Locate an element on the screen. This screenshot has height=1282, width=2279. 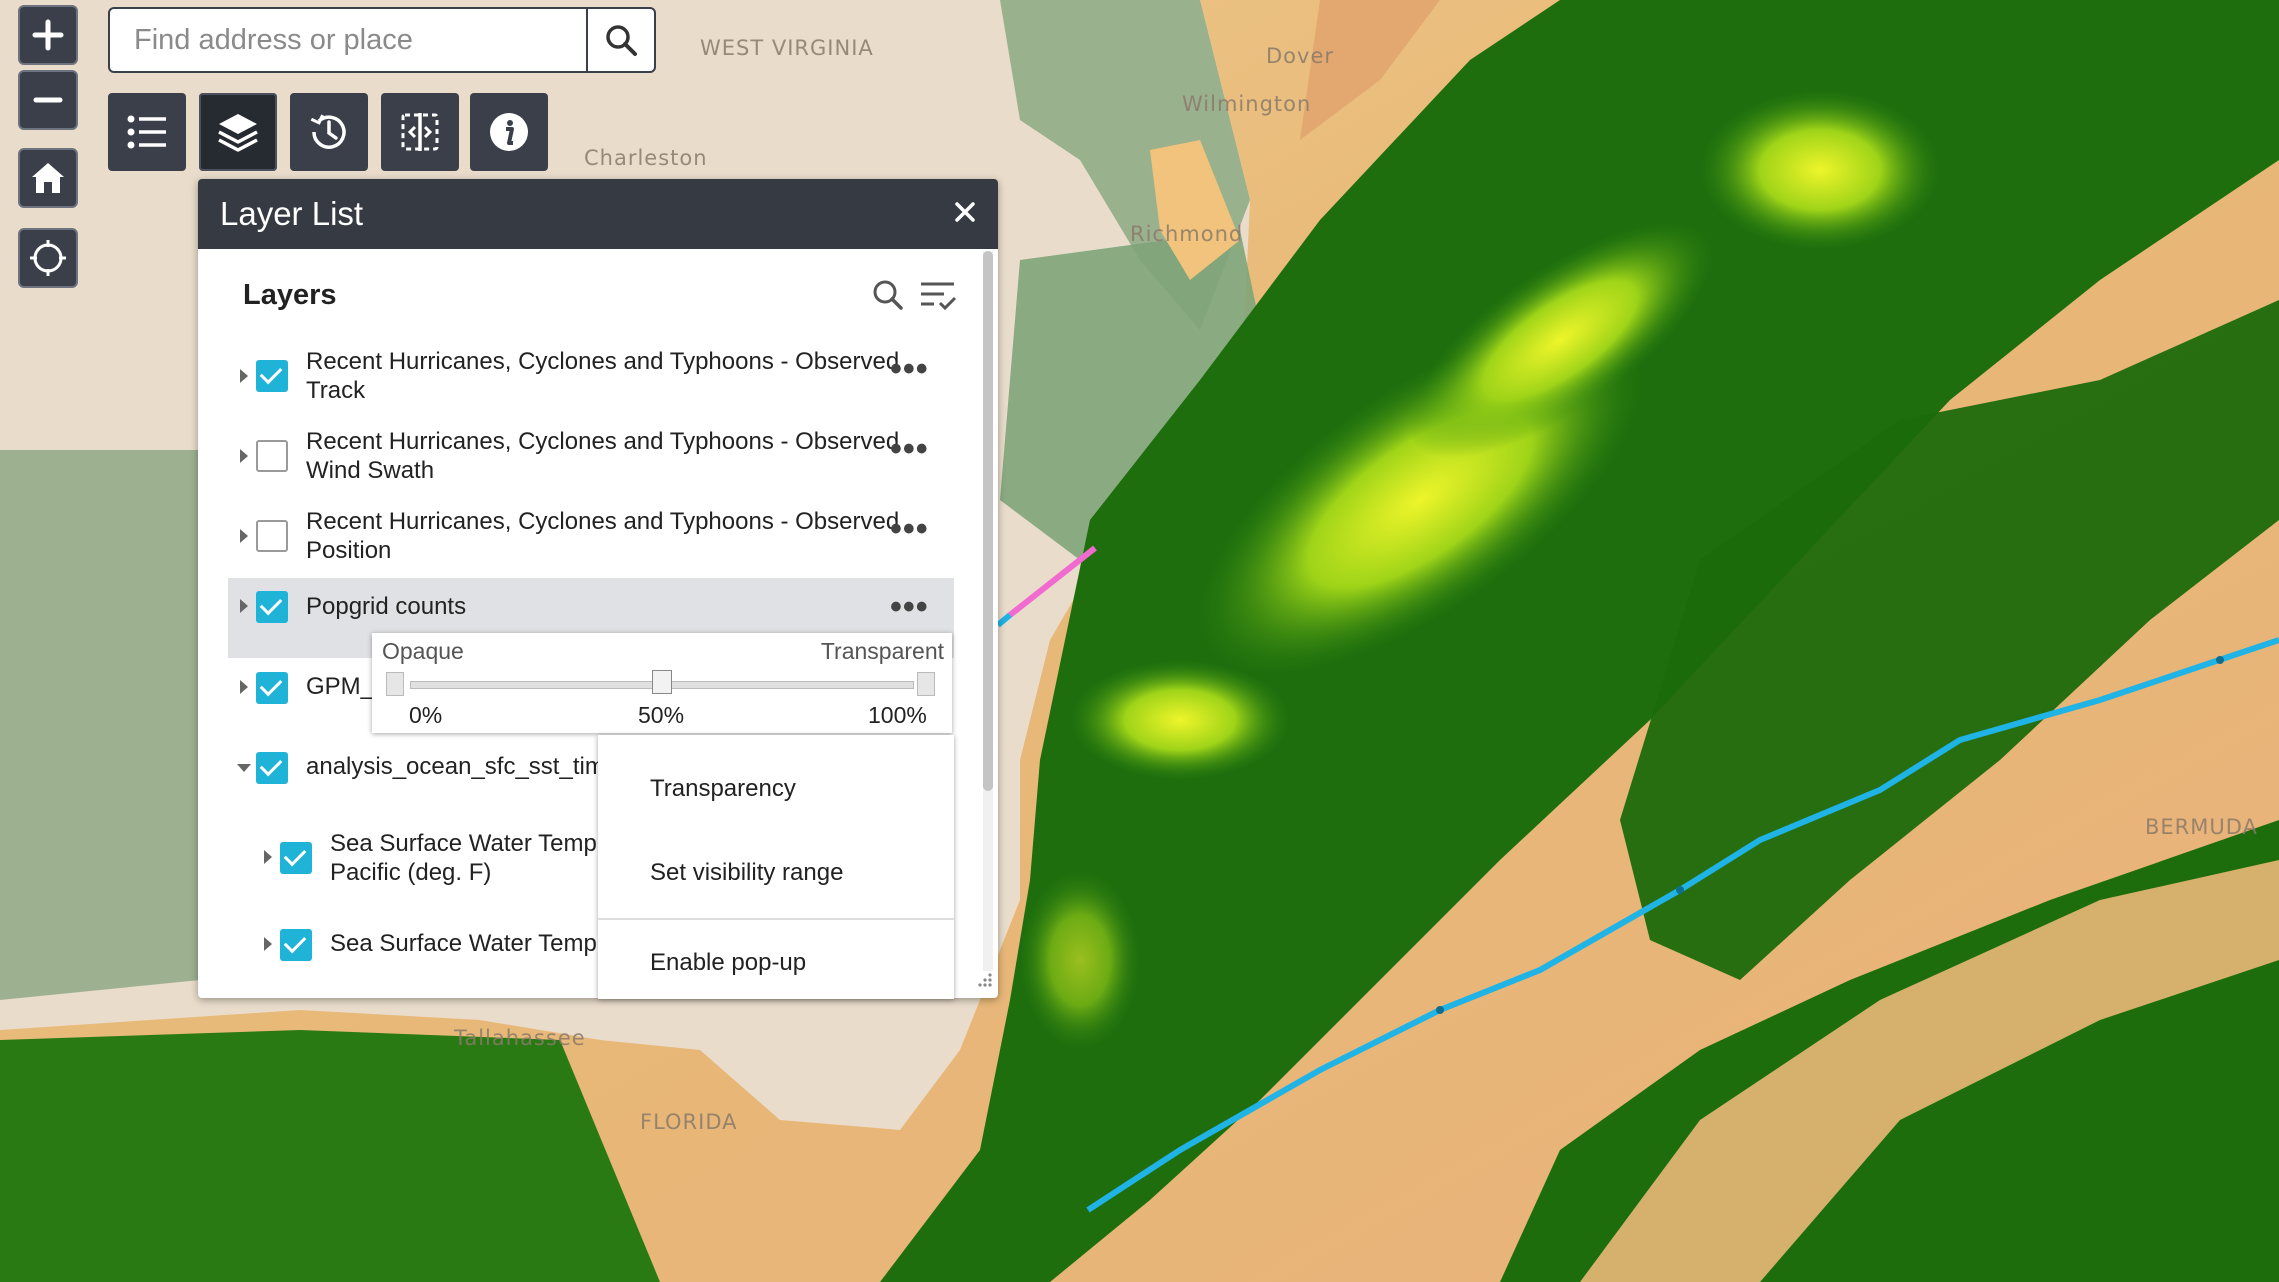
menu-item-transparency: Transparency is located at coordinates (723, 789).